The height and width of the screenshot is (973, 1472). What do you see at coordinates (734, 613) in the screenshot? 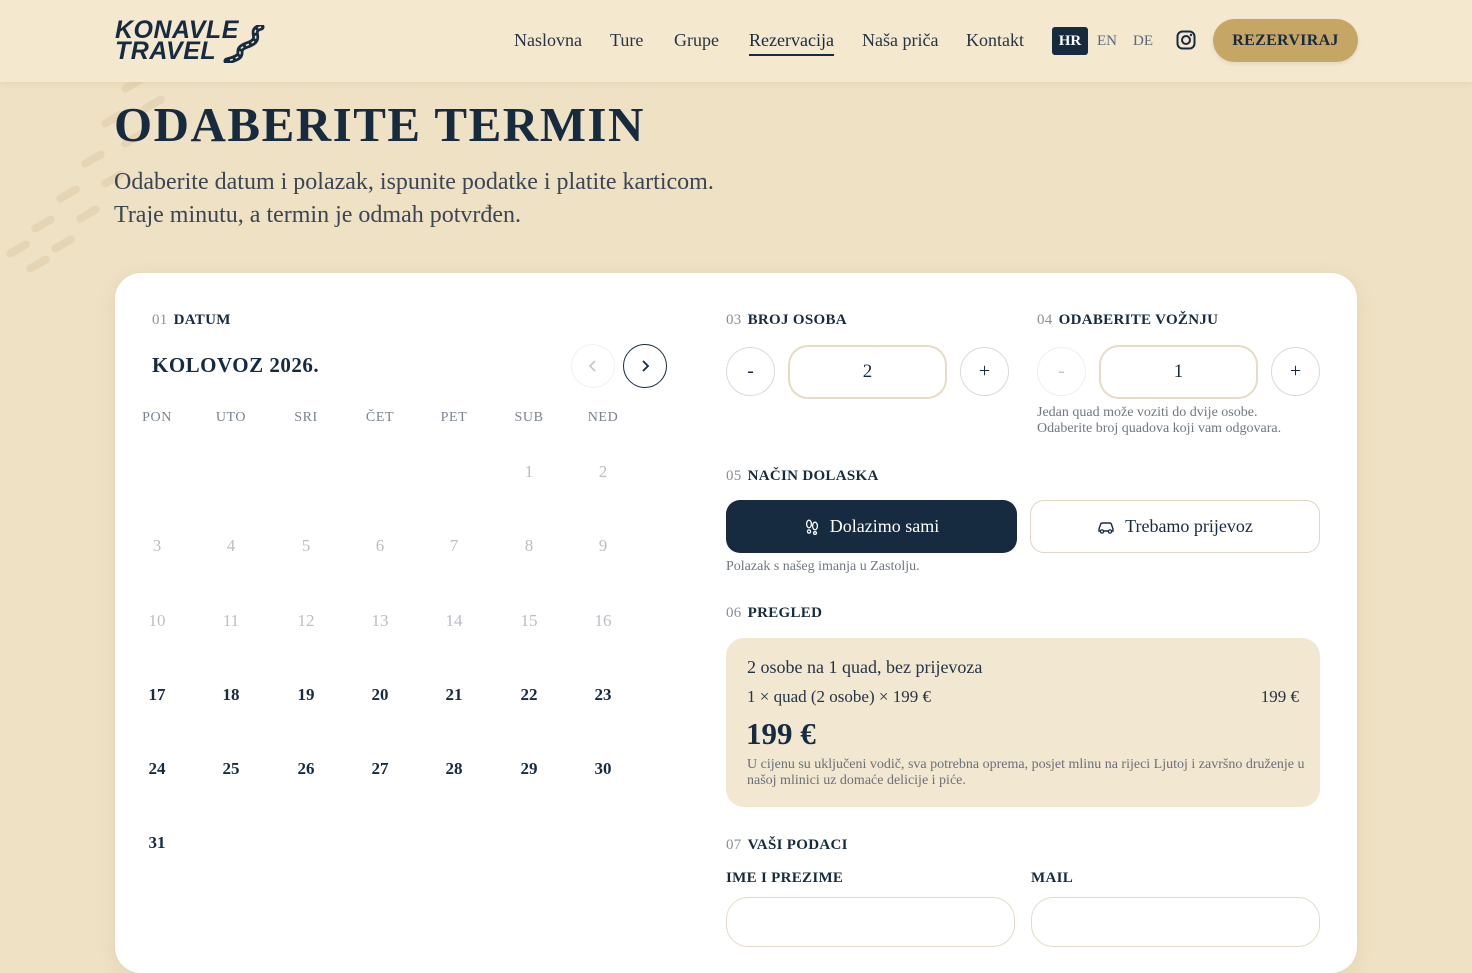
I see `section-number: 06` at bounding box center [734, 613].